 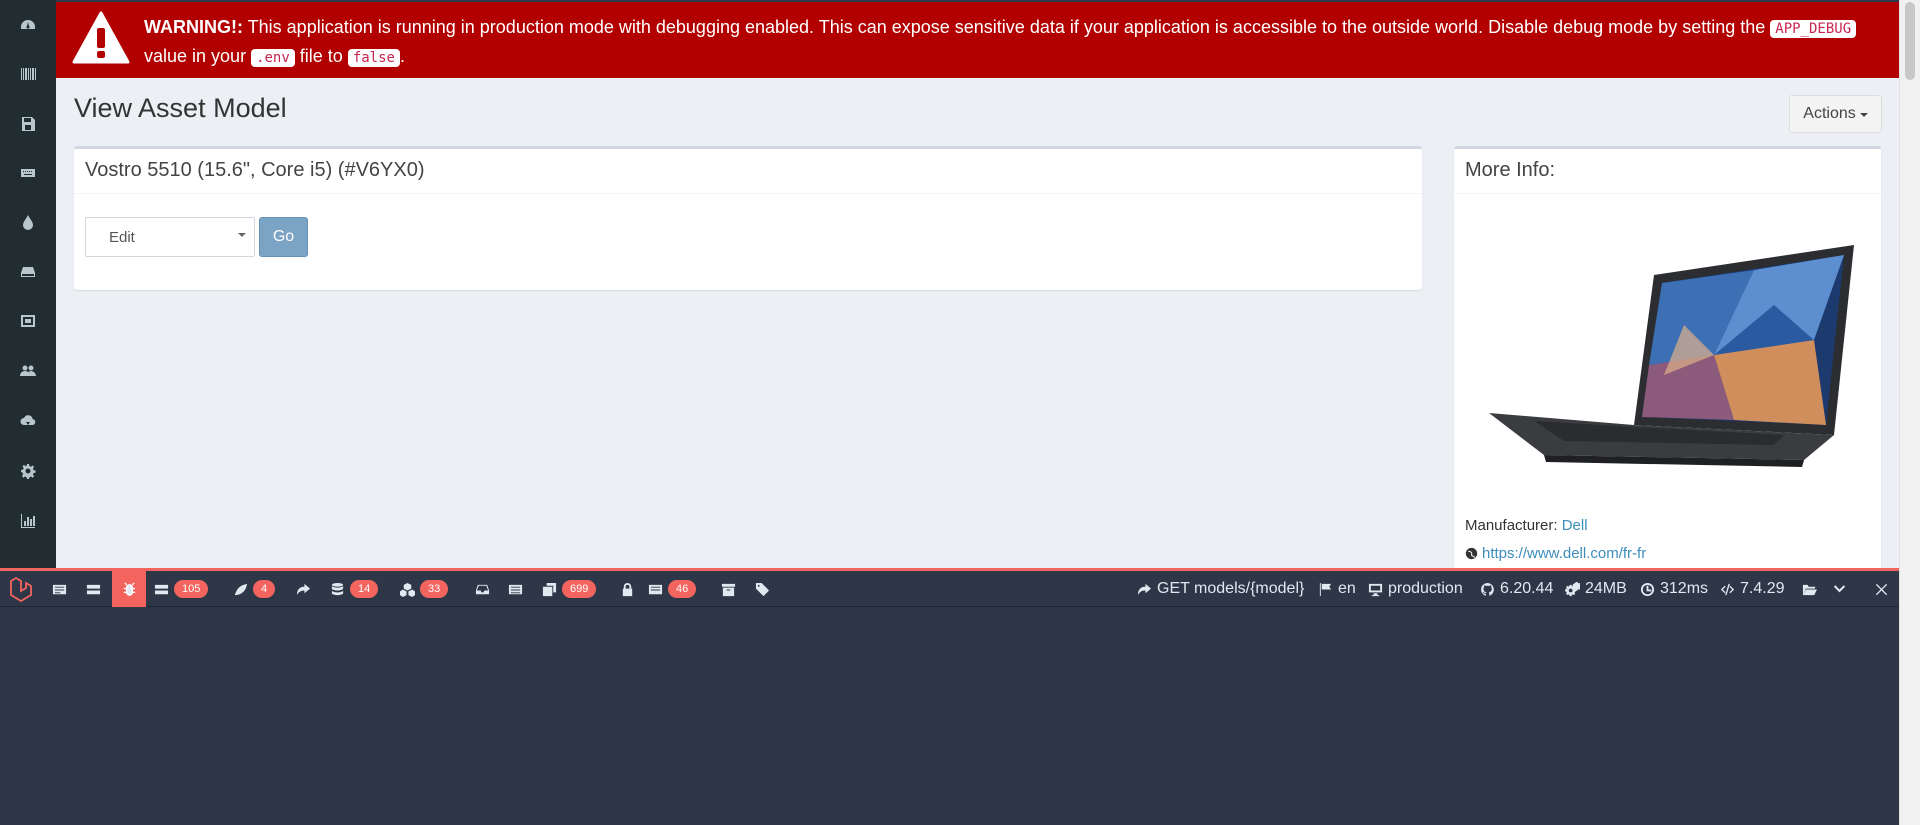 I want to click on tint-icon, so click(x=28, y=222).